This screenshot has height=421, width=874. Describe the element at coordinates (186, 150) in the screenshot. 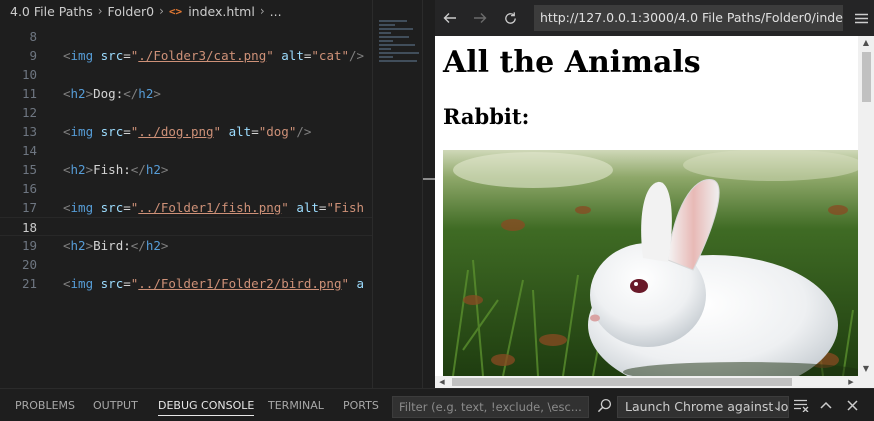

I see `code-line: 14` at that location.